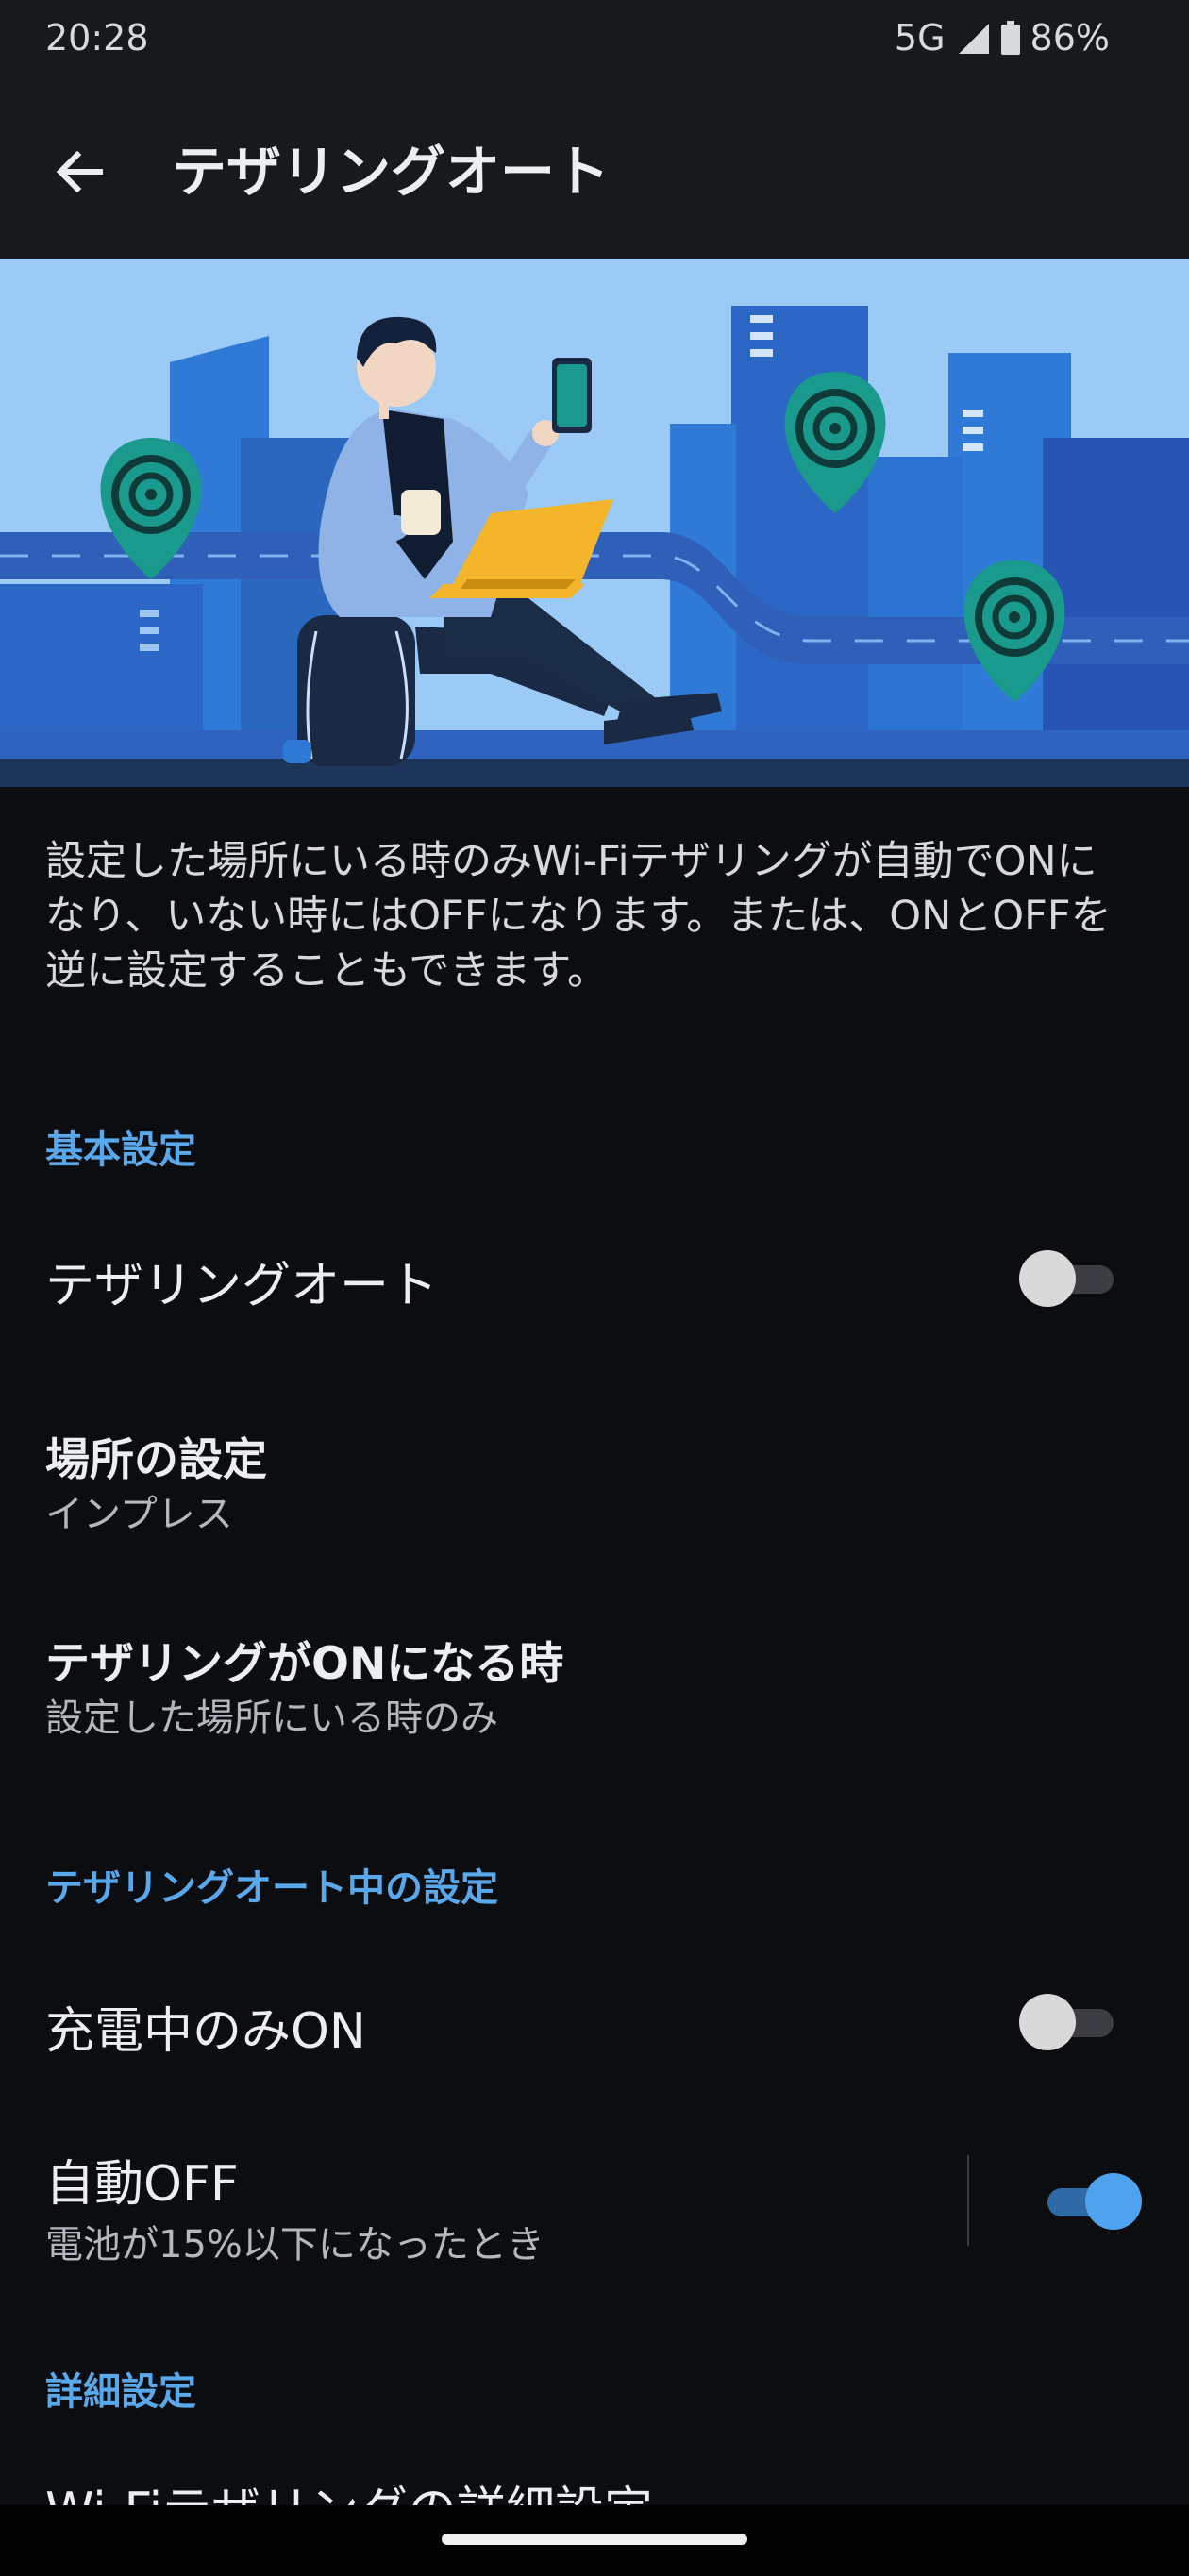 This screenshot has height=2576, width=1189. Describe the element at coordinates (594, 1680) in the screenshot. I see `when-on-row: テザリングがONになる時 設定した場所にいる時のみ` at that location.